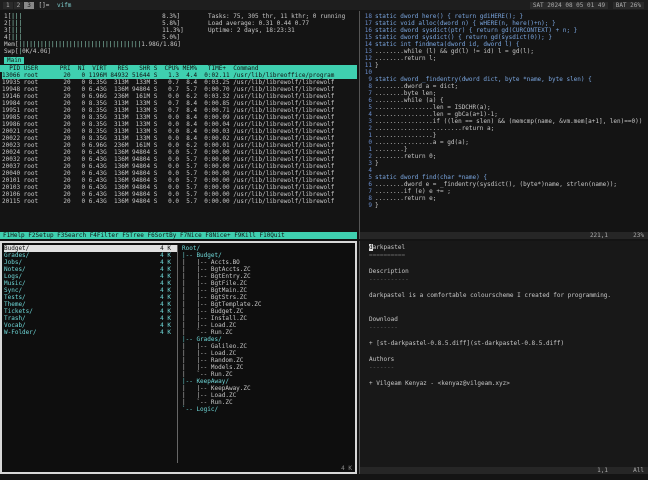  What do you see at coordinates (504, 384) in the screenshot?
I see `doc-line: + Vilgeam Kenyaz - <kenyaz@vilgeam.xyz>` at bounding box center [504, 384].